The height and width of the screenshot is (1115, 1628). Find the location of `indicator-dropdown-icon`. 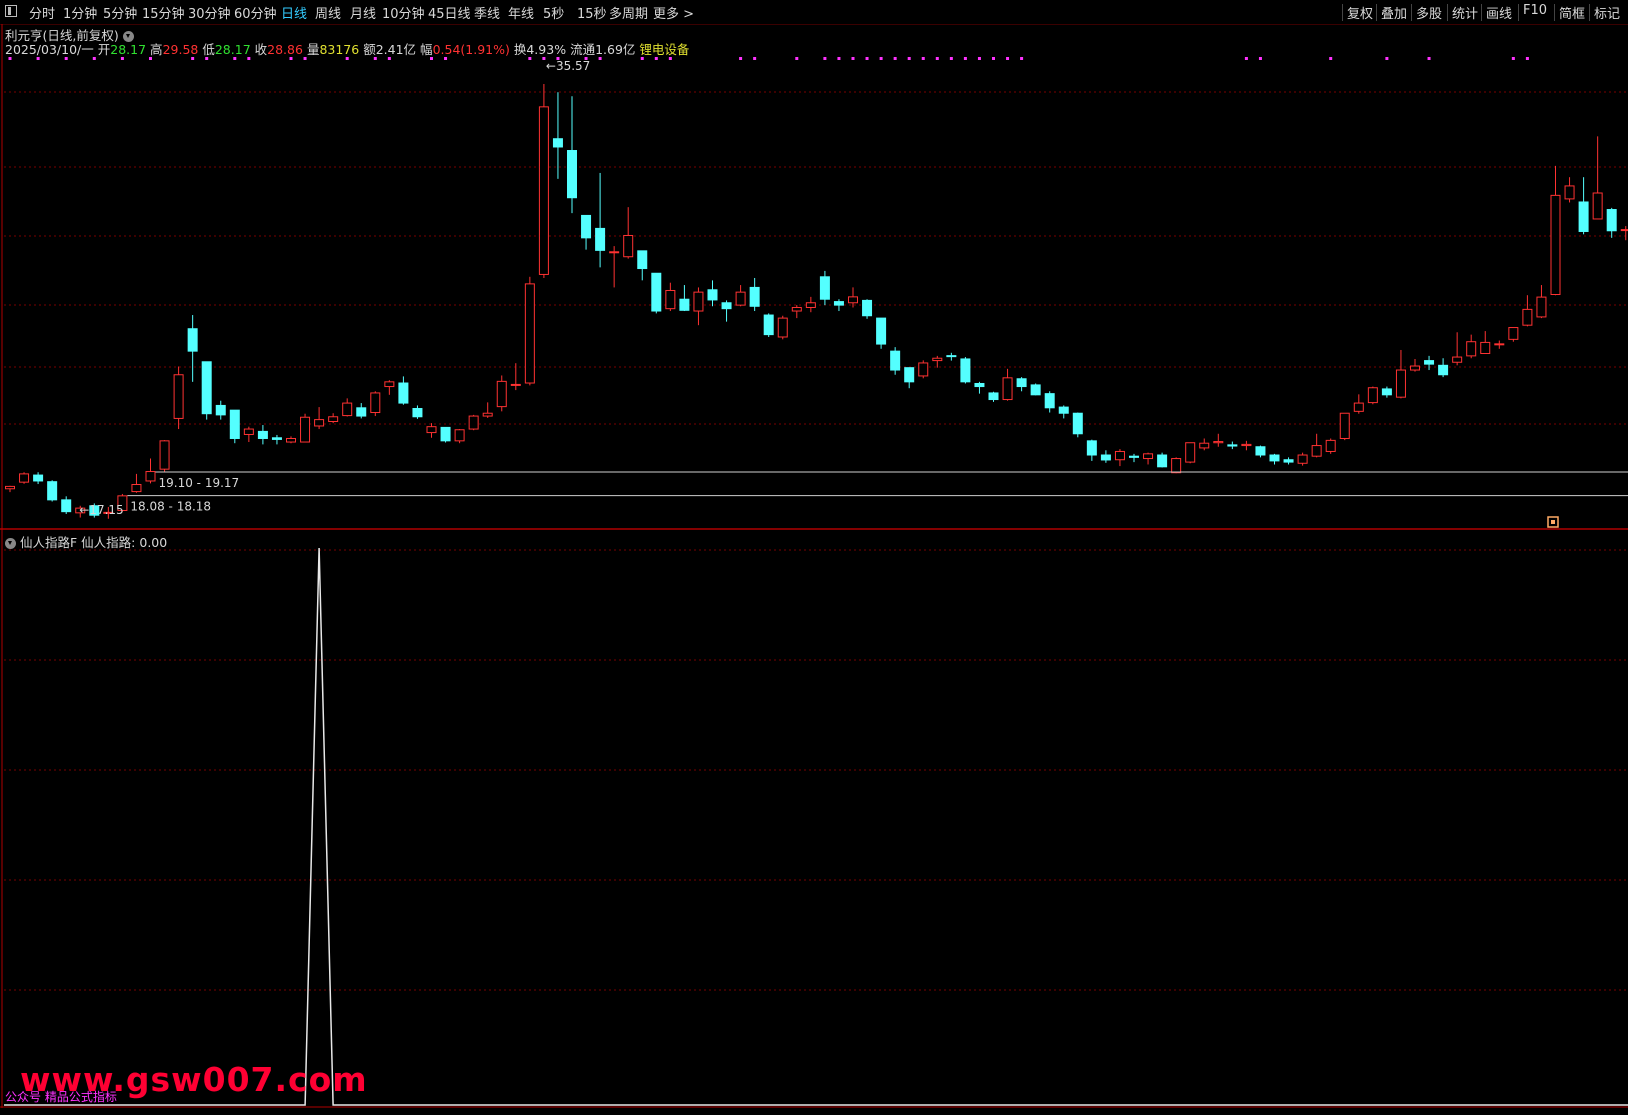

indicator-dropdown-icon is located at coordinates (10, 543).